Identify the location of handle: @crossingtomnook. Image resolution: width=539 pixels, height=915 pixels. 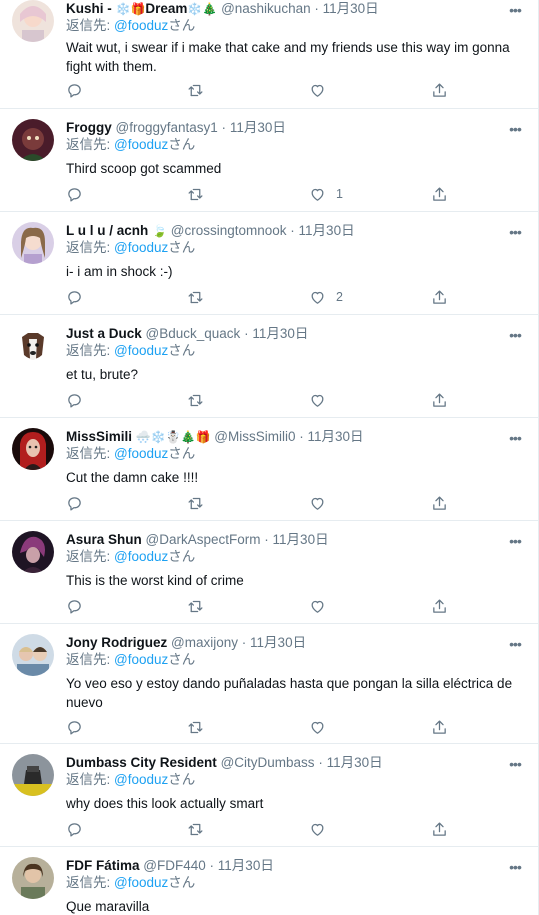
(229, 230).